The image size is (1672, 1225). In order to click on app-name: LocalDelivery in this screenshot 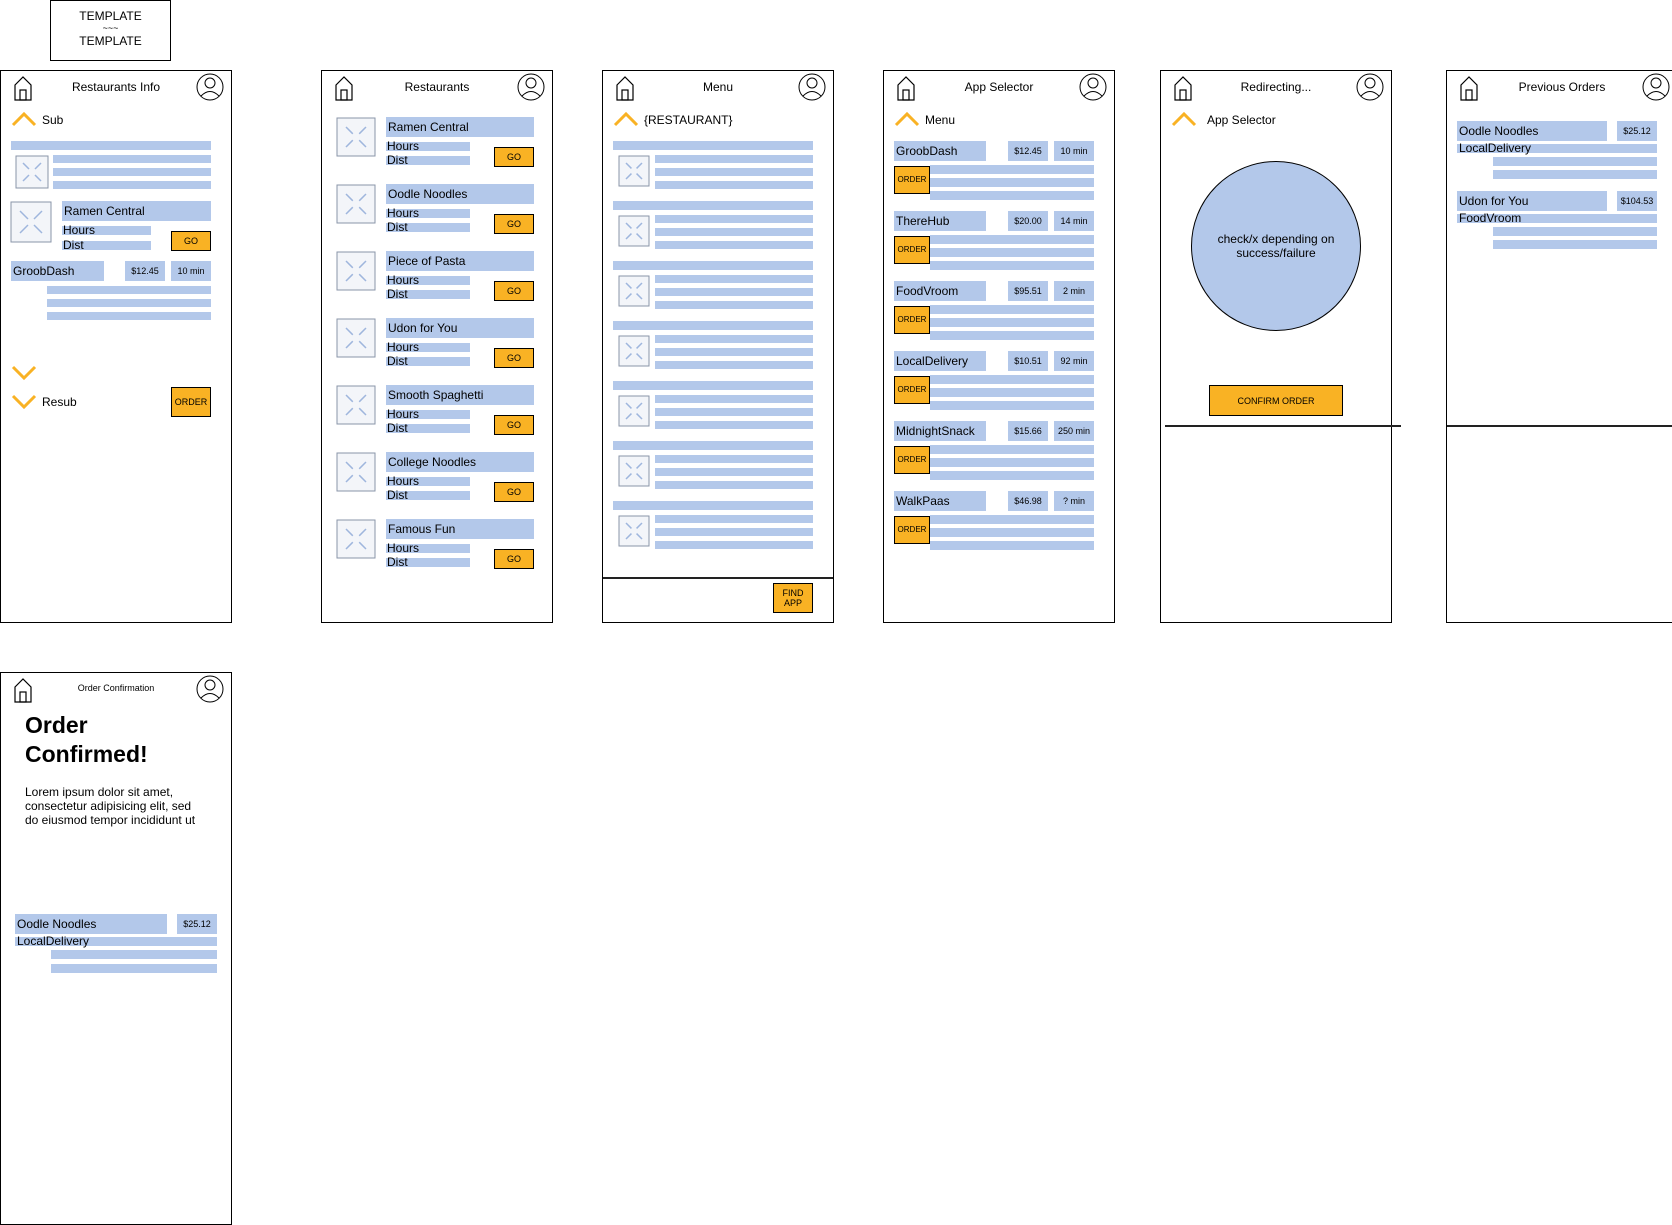, I will do `click(53, 941)`.